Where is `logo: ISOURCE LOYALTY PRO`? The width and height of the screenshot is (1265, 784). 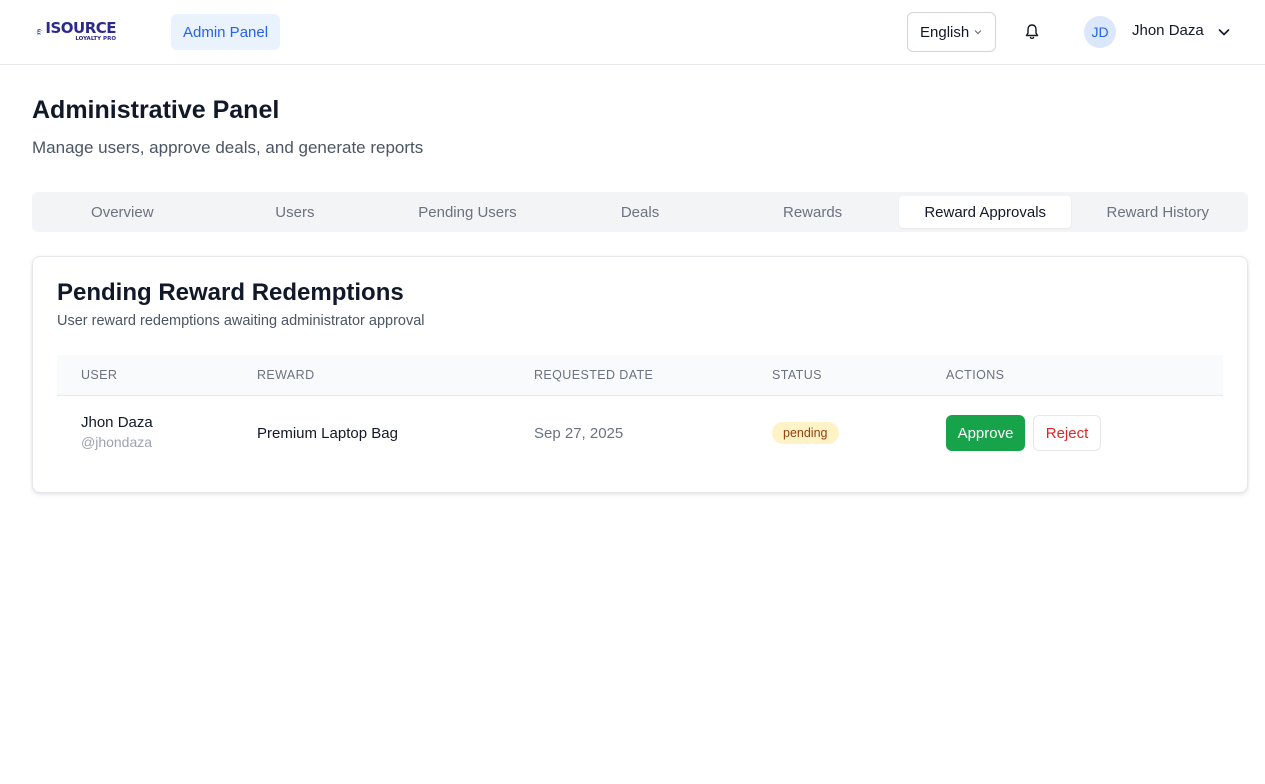
logo: ISOURCE LOYALTY PRO is located at coordinates (76, 32).